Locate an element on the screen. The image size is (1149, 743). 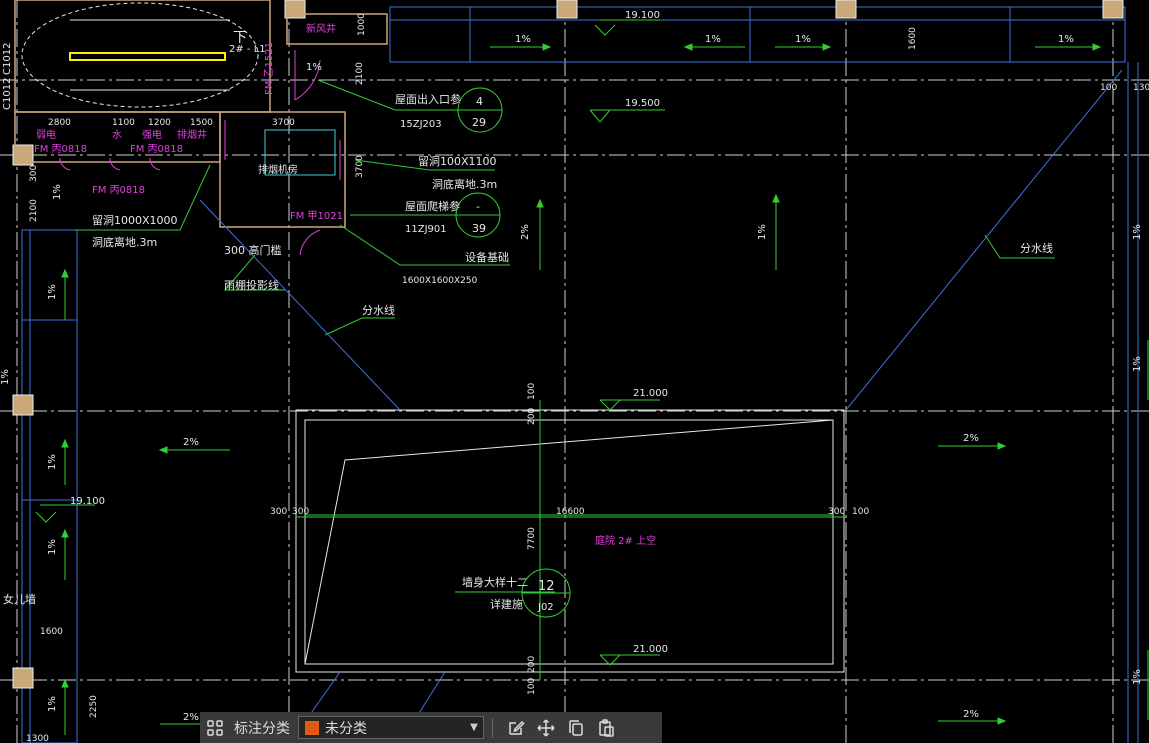
slope-s5: 1% is located at coordinates (1066, 39).